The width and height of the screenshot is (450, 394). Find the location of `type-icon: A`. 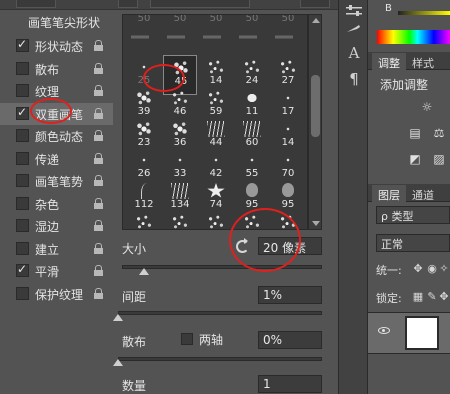

type-icon: A is located at coordinates (354, 53).